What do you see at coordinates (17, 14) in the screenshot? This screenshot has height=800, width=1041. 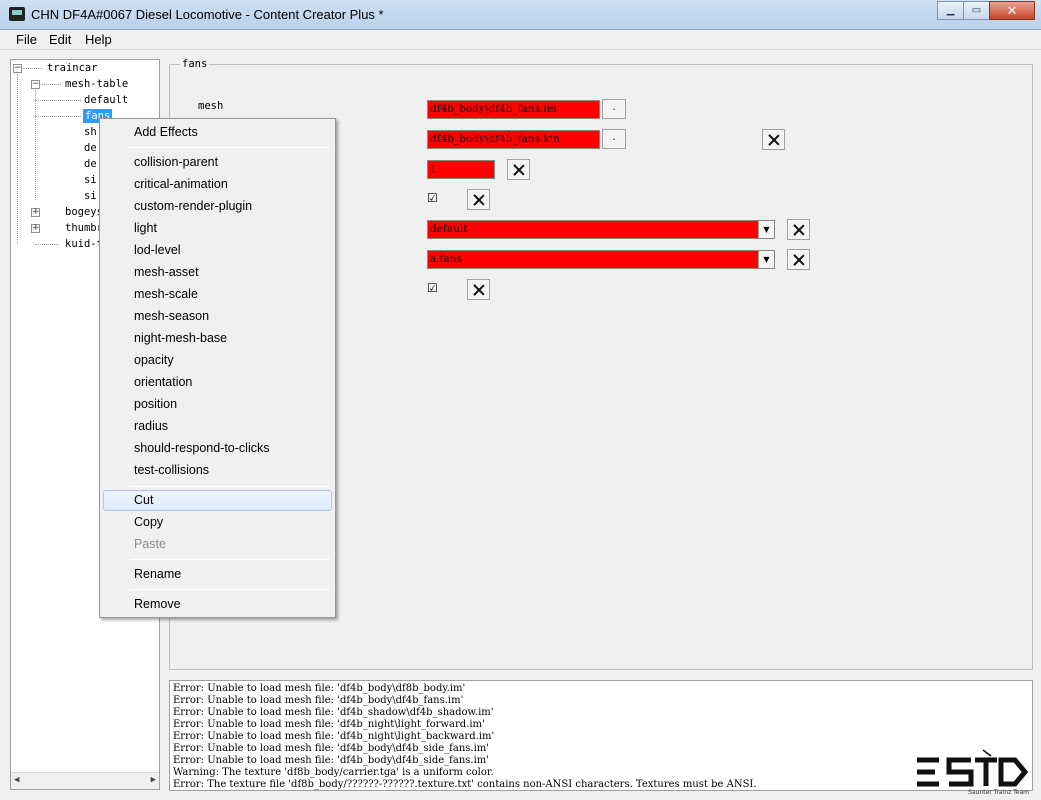 I see `app-icon` at bounding box center [17, 14].